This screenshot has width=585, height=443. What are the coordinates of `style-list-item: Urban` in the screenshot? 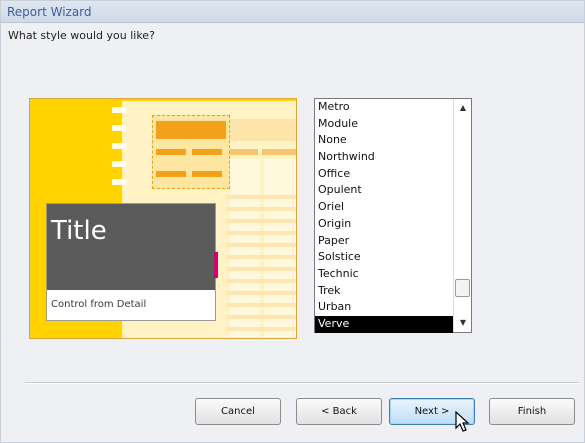 It's located at (384, 307).